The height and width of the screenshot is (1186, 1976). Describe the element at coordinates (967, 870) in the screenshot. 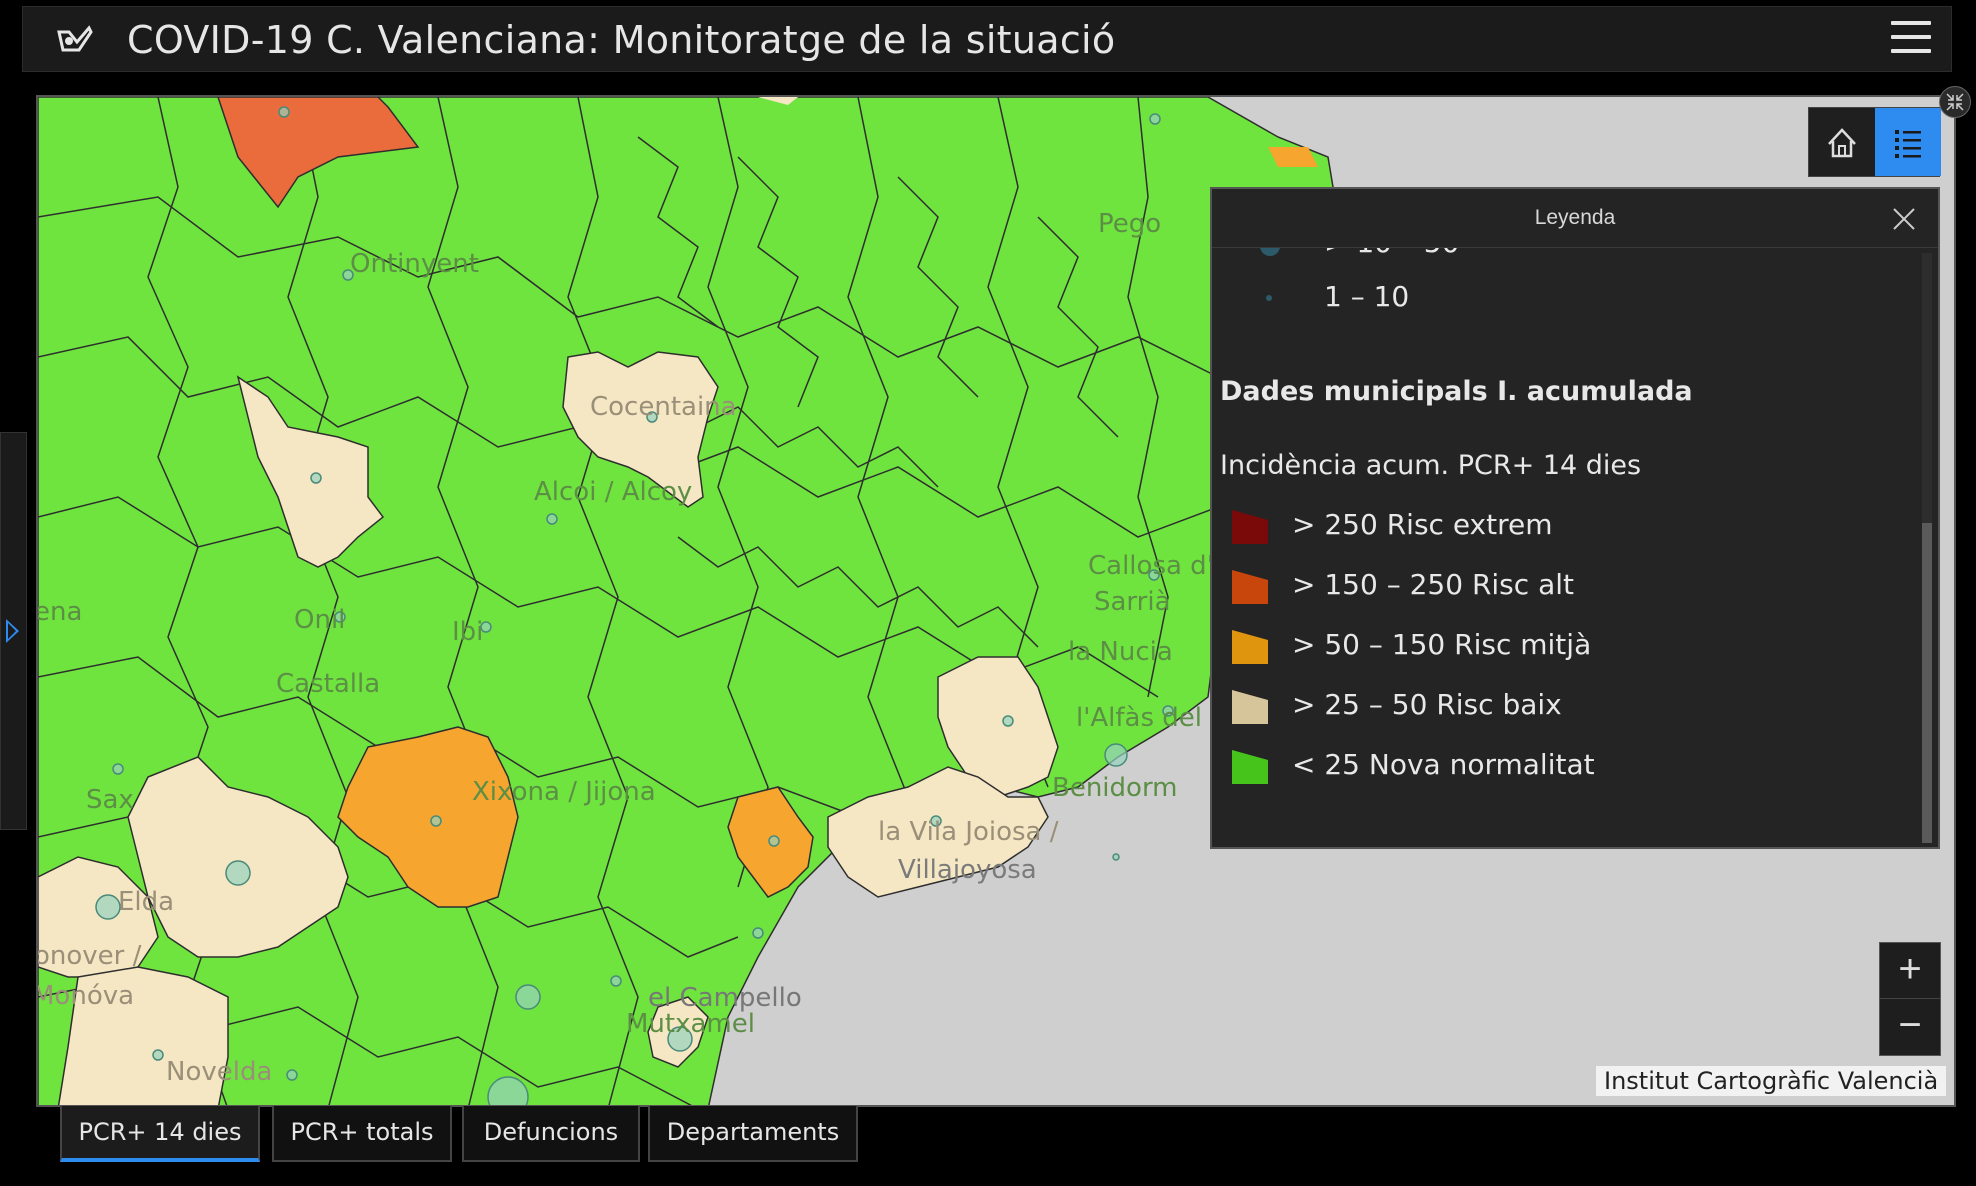

I see `map-label-vila-2: Villajoyosa` at that location.